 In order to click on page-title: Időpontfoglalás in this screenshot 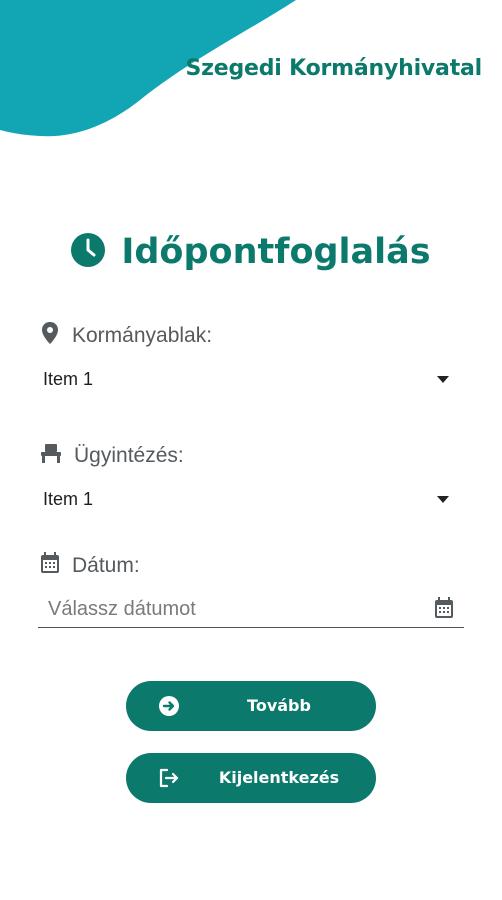, I will do `click(276, 252)`.